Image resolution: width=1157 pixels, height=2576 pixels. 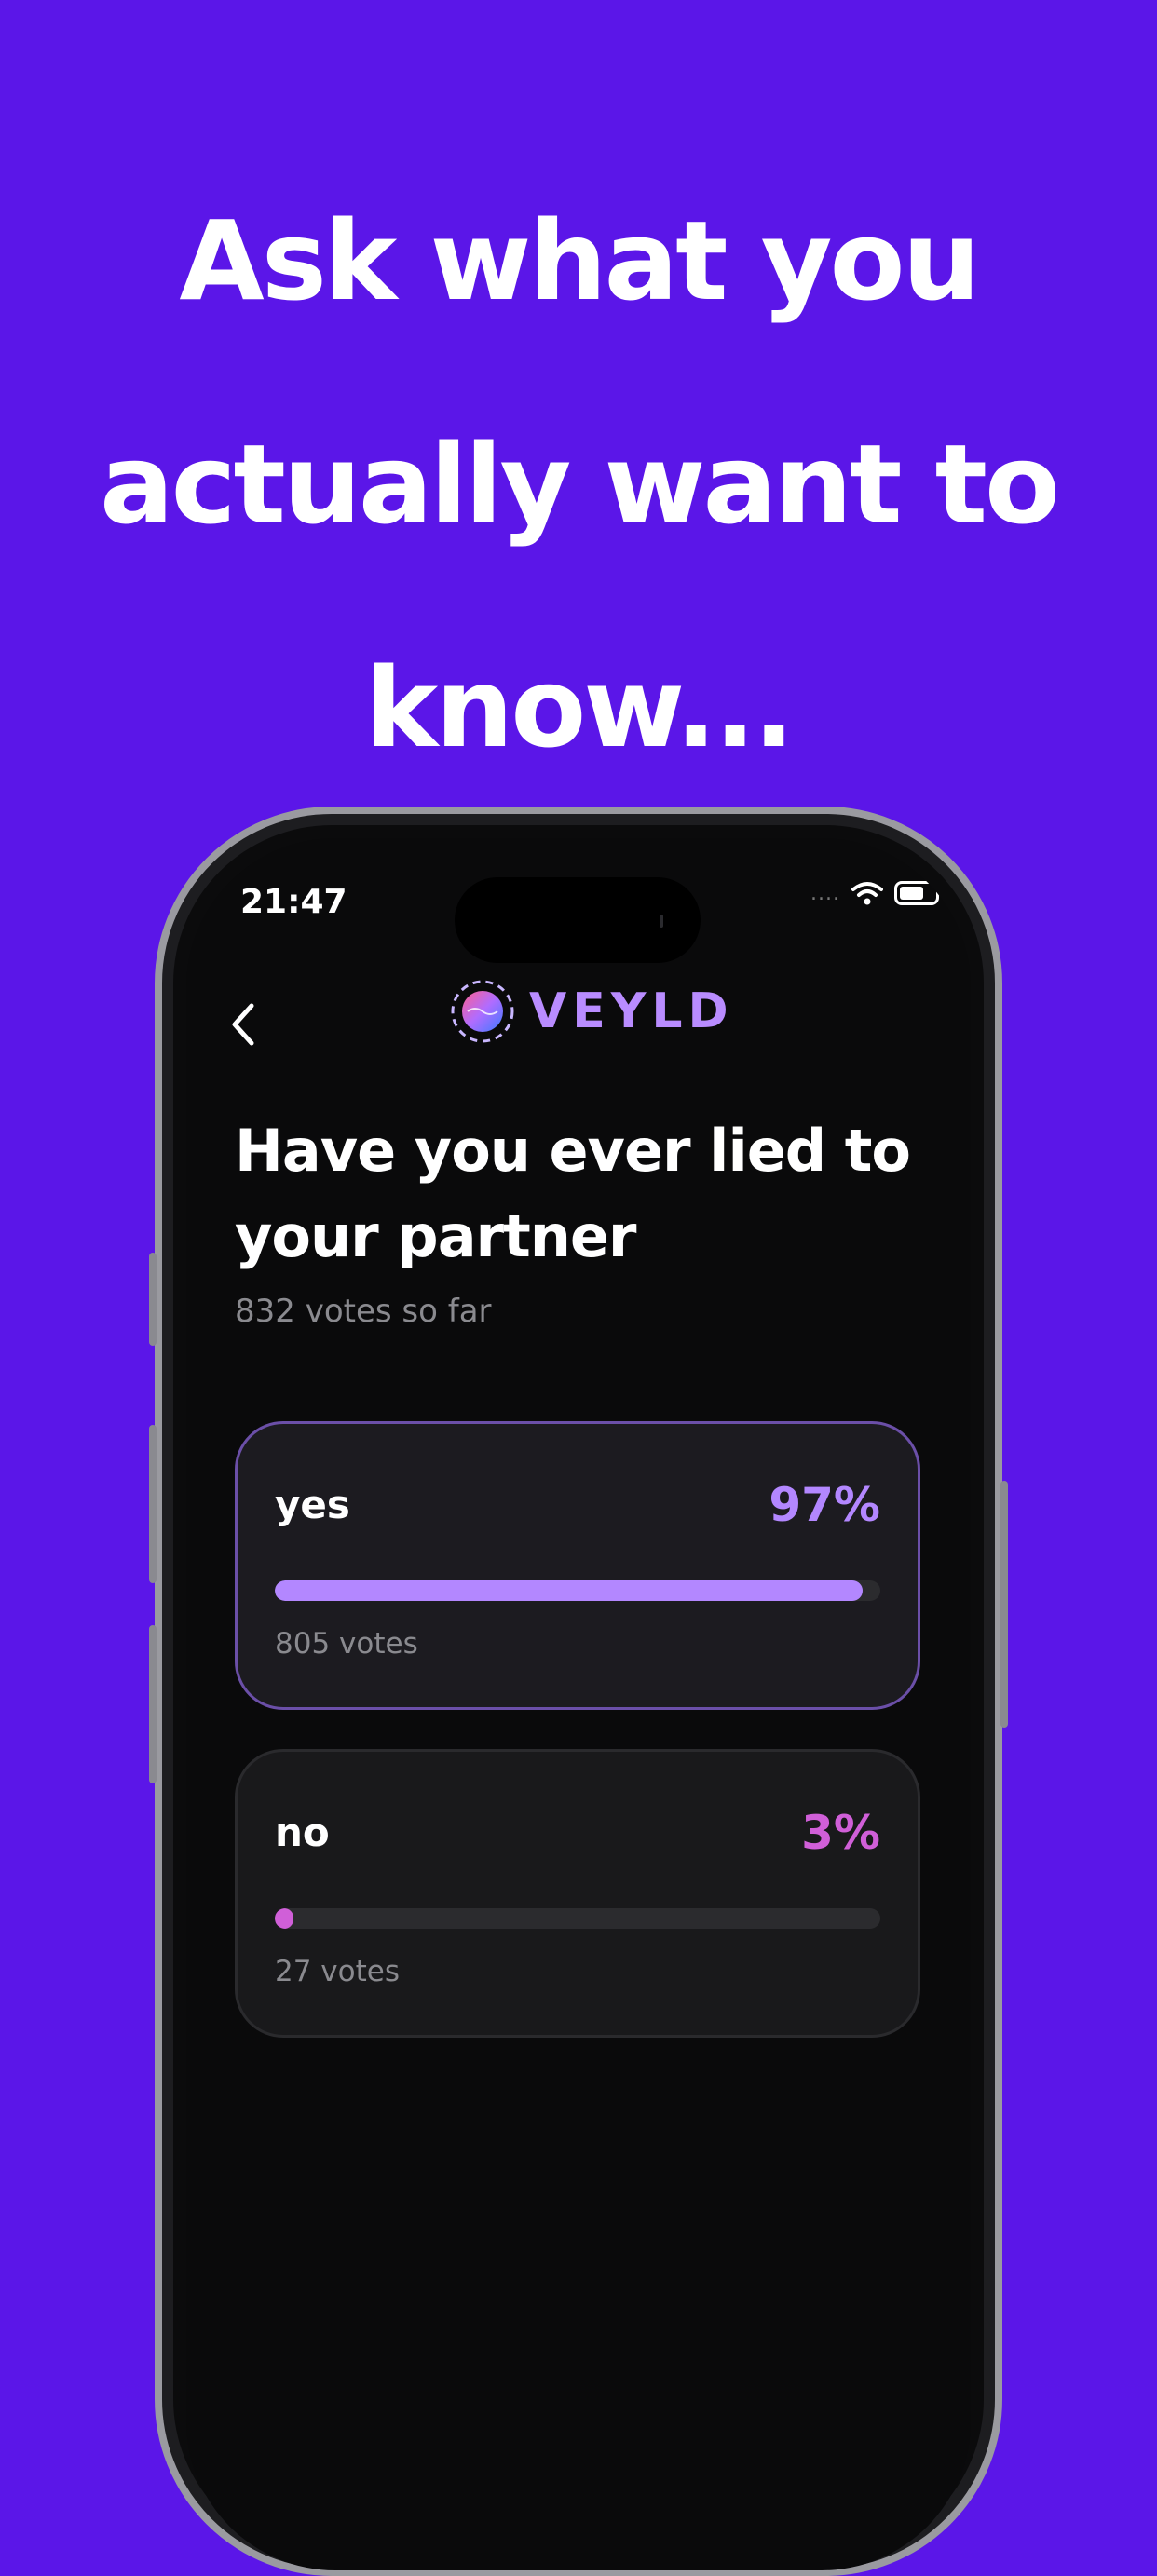 What do you see at coordinates (912, 893) in the screenshot?
I see `battery-level` at bounding box center [912, 893].